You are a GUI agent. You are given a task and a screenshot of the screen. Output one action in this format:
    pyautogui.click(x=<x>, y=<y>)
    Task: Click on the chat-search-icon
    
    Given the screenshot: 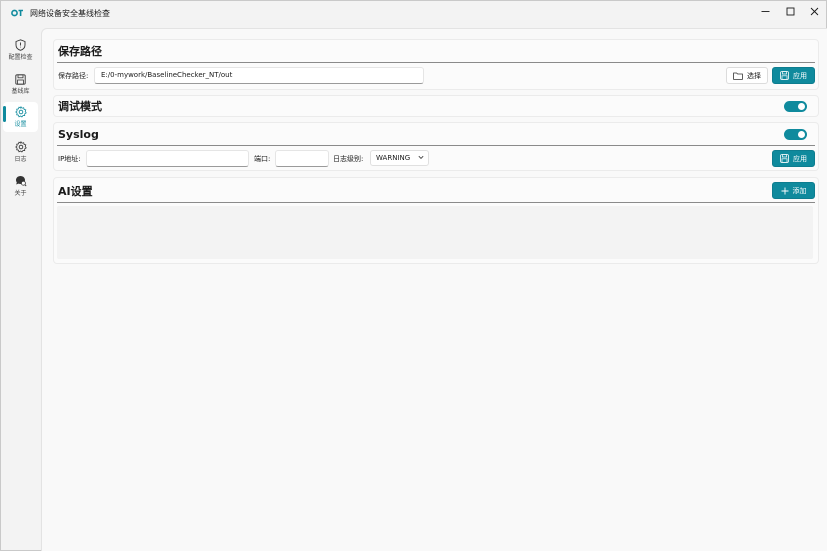 What is the action you would take?
    pyautogui.click(x=21, y=181)
    